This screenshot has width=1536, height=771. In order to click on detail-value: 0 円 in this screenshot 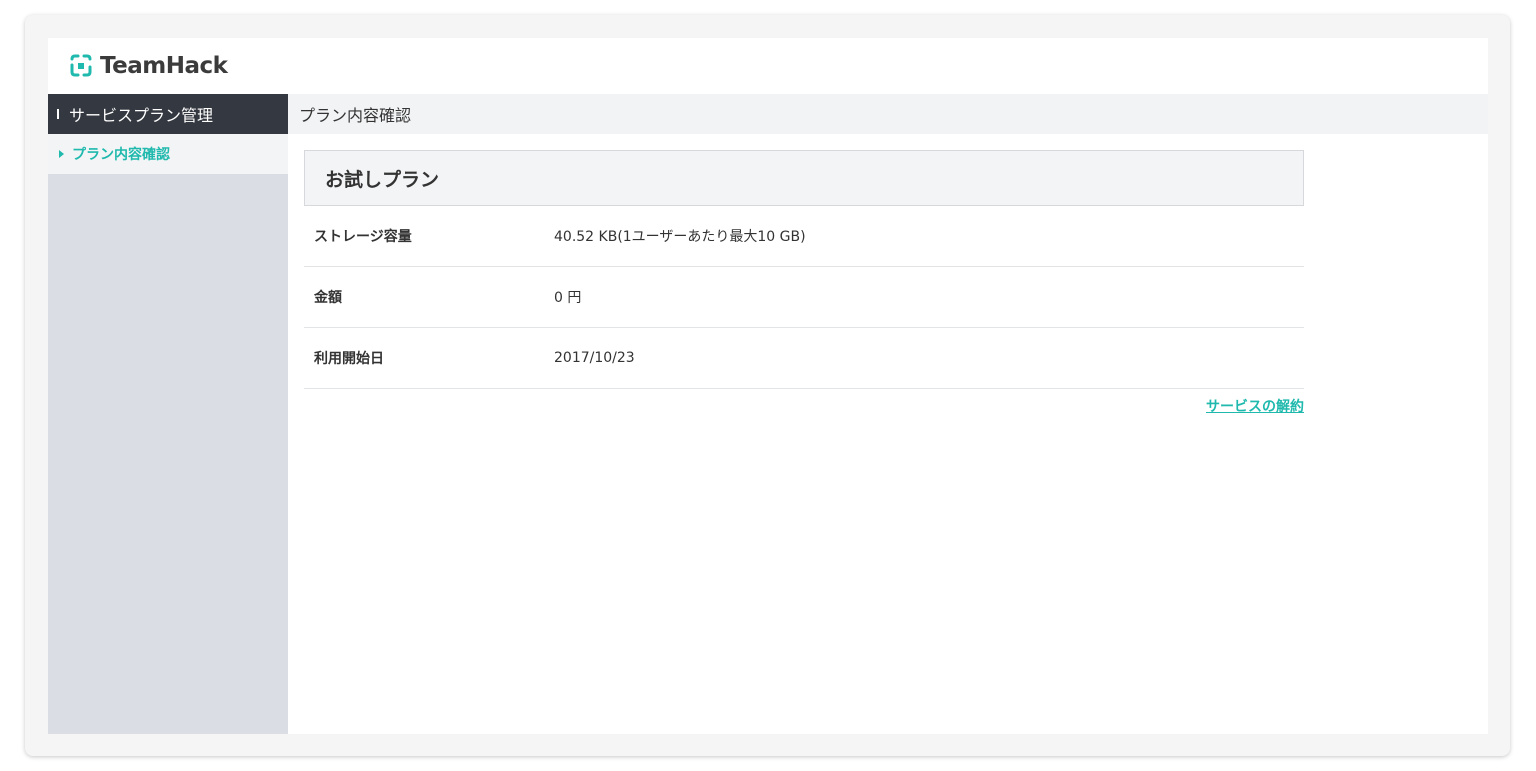, I will do `click(568, 298)`.